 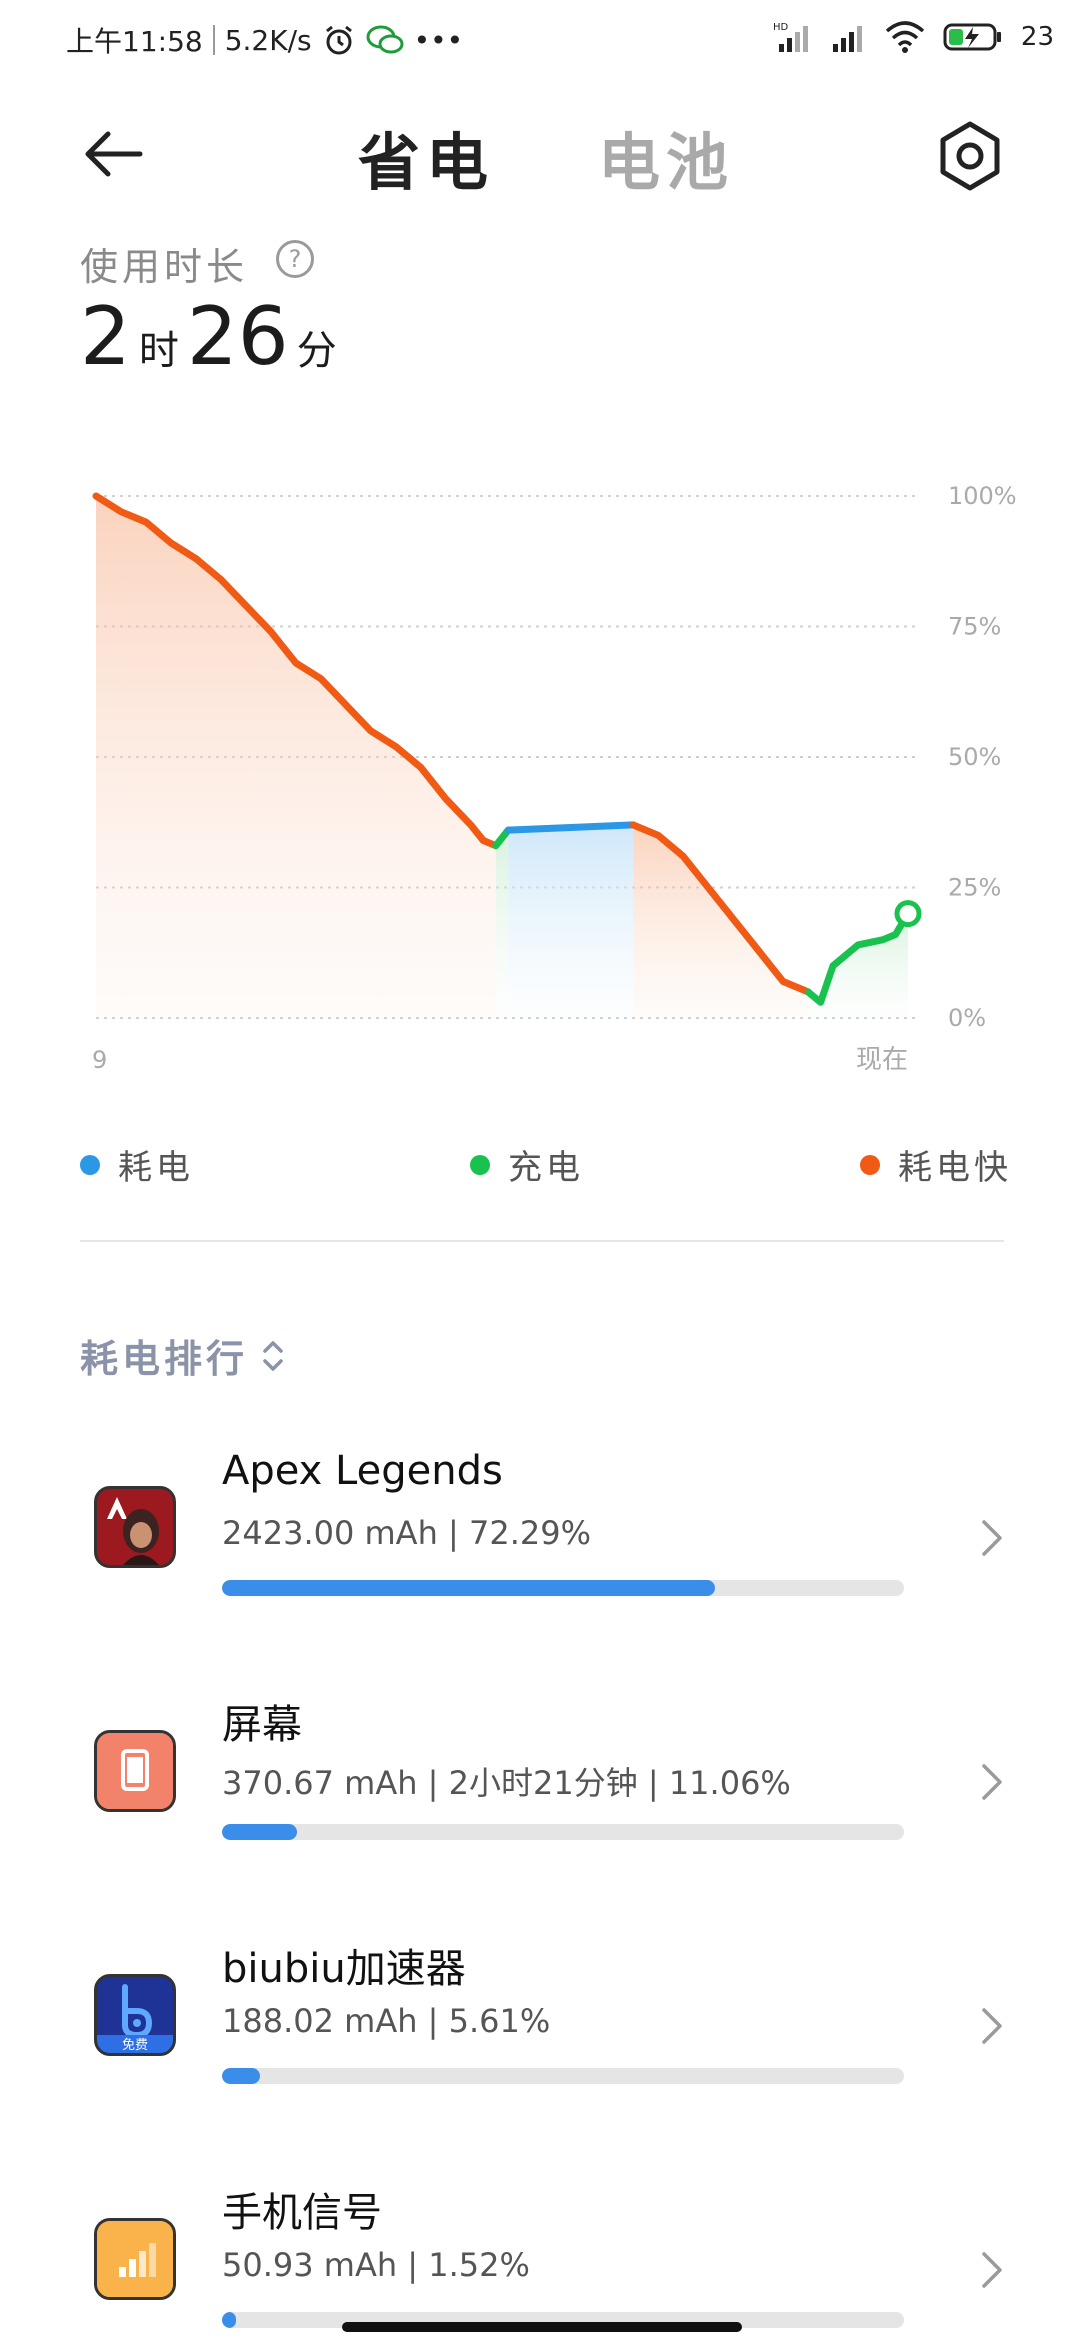 What do you see at coordinates (295, 259) in the screenshot?
I see `help-icon: ?` at bounding box center [295, 259].